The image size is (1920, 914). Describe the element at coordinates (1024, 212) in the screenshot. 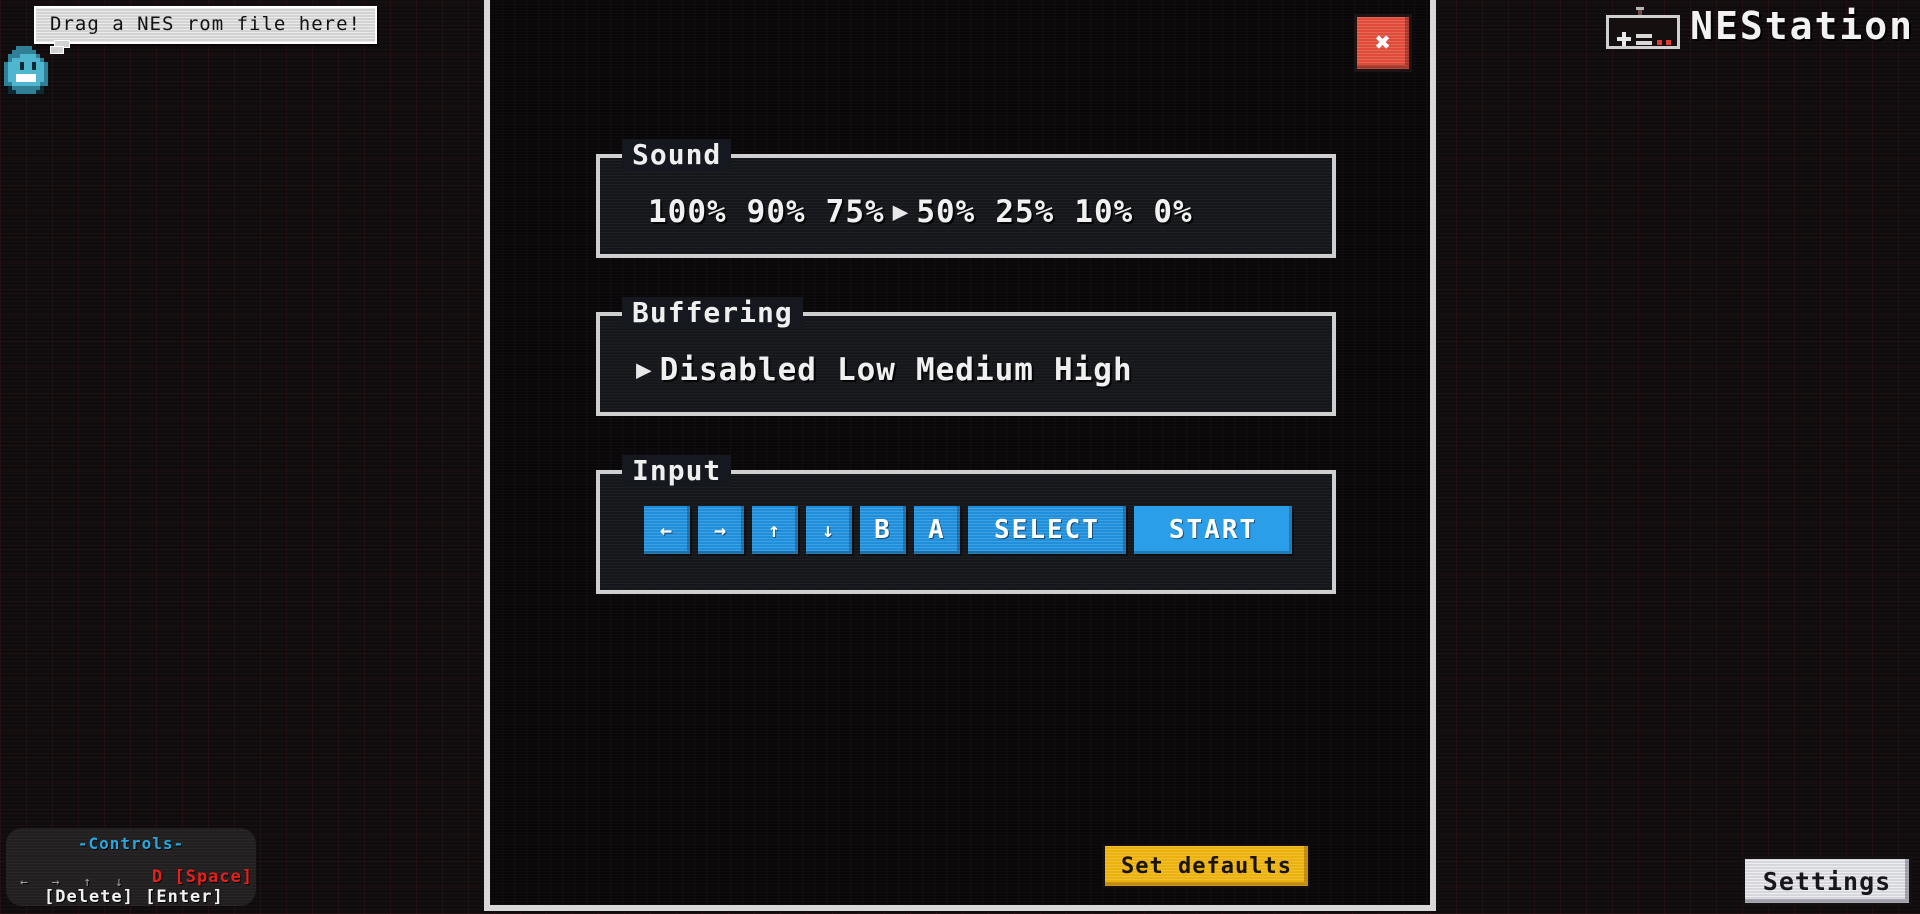

I see `sound-option: 25%` at that location.